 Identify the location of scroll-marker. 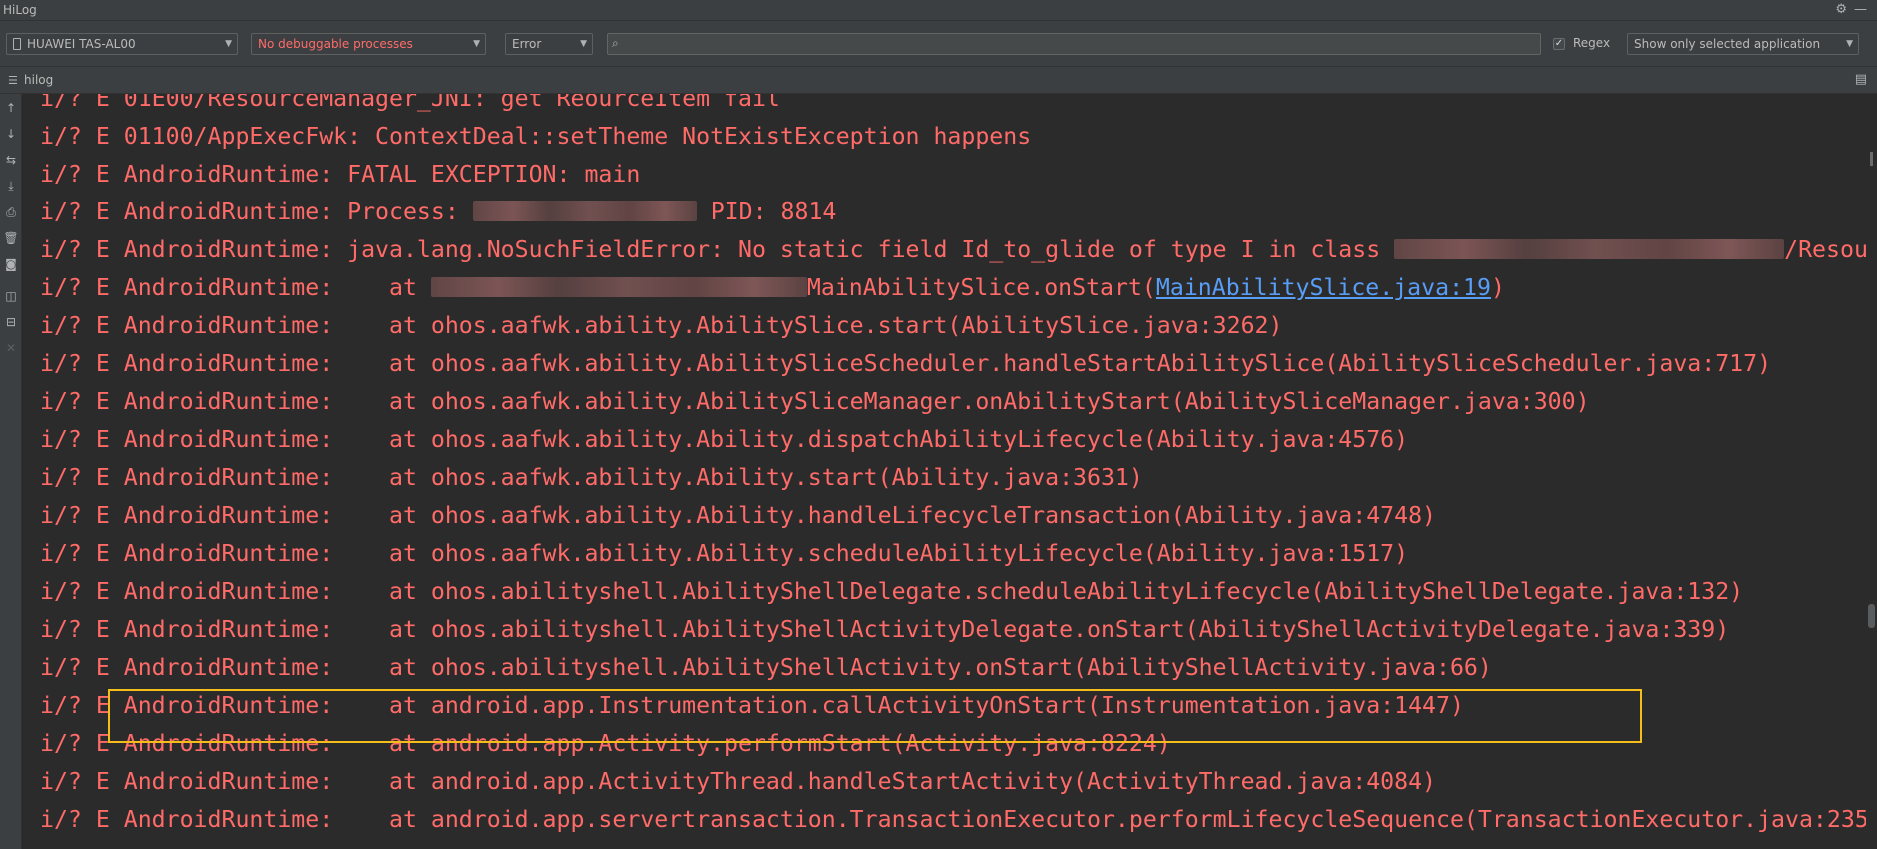
(1871, 159).